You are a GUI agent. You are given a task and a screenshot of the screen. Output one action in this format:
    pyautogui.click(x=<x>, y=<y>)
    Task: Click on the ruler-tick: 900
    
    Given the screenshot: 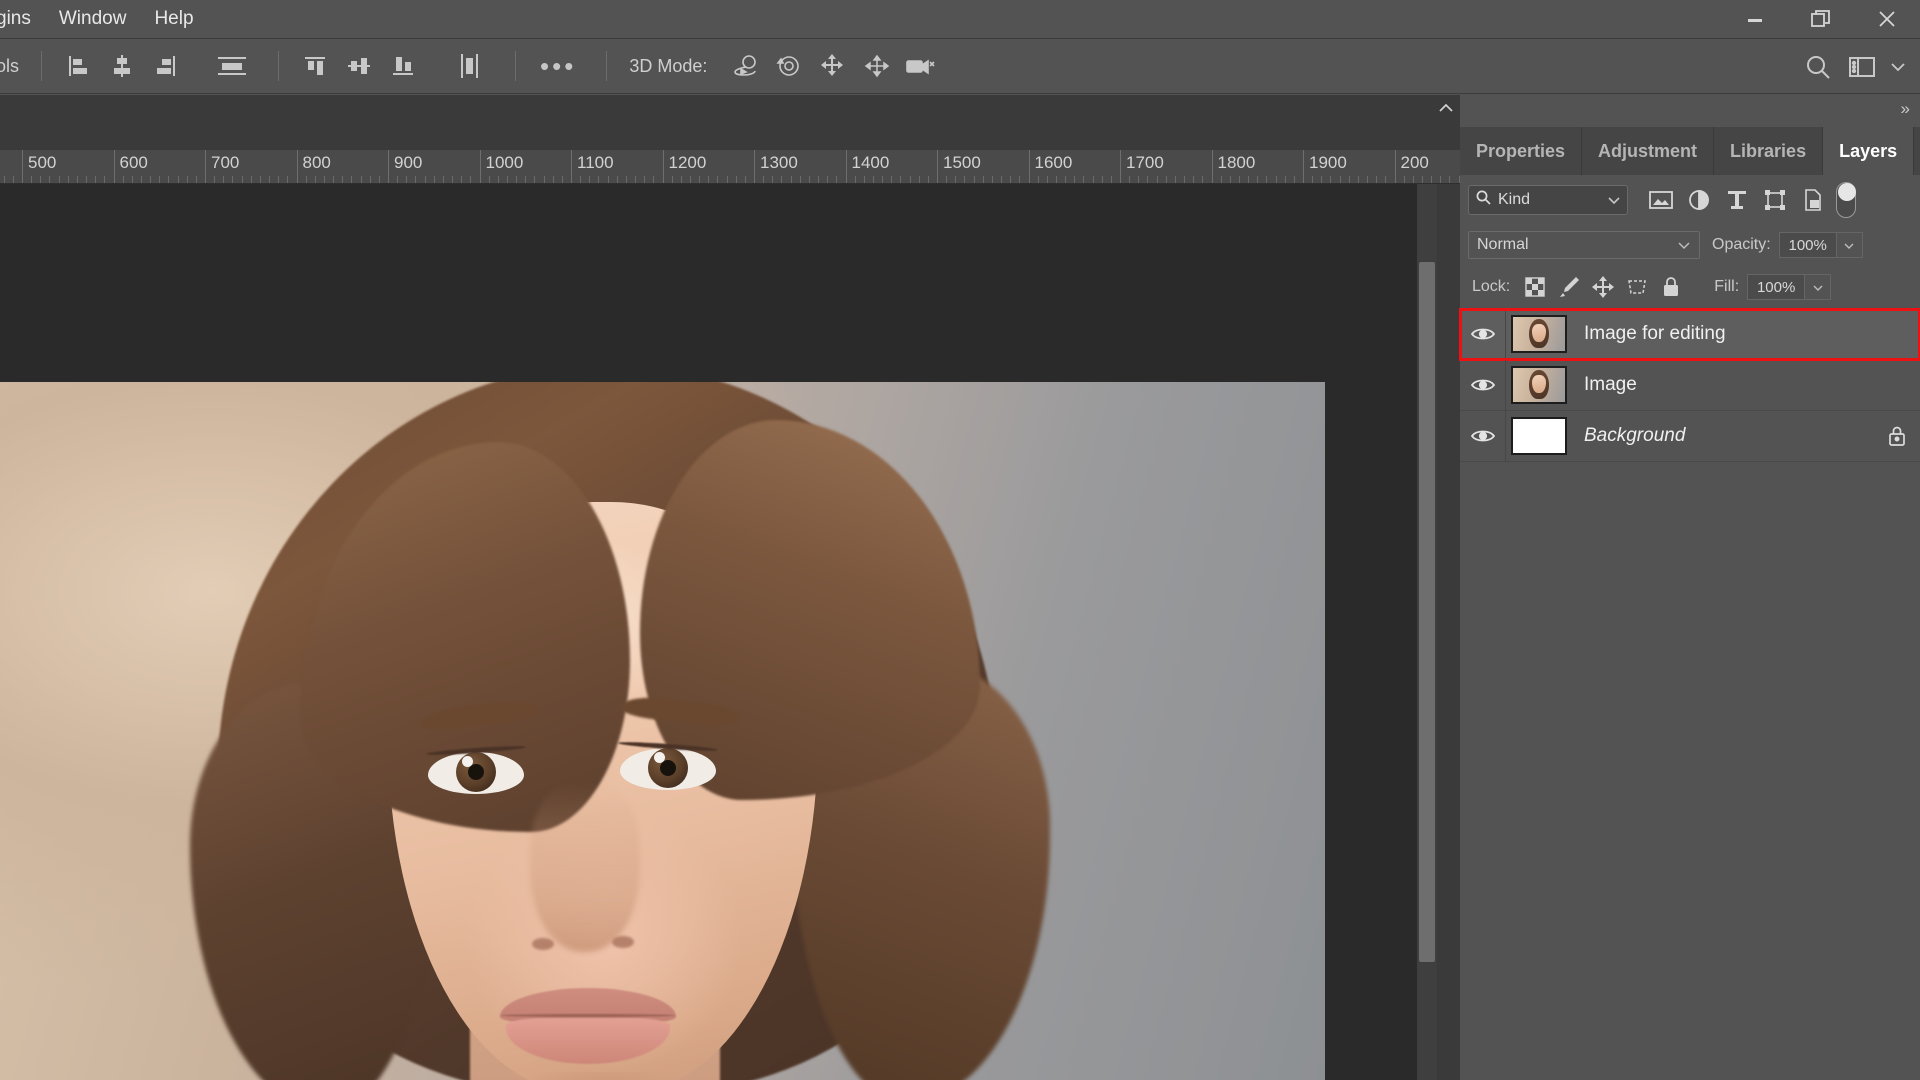 What is the action you would take?
    pyautogui.click(x=405, y=166)
    